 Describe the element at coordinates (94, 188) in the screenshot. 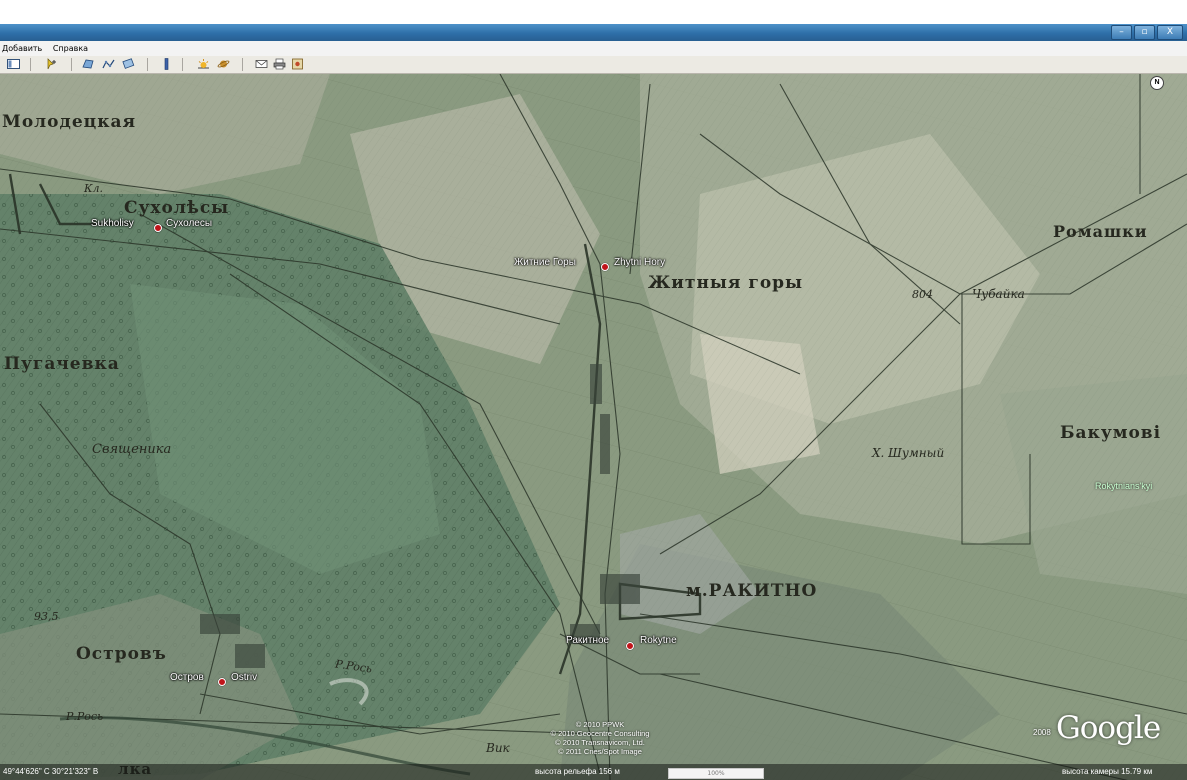

I see `old-map-label-kl: Кл.` at that location.